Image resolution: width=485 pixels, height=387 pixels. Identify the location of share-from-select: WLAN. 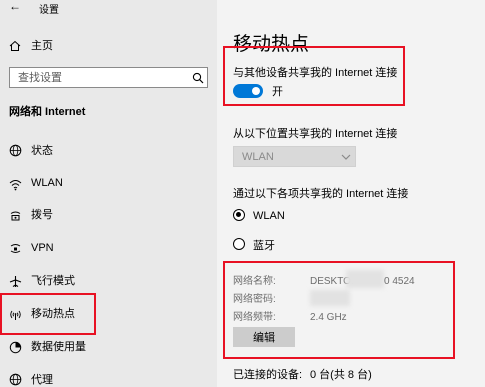
(294, 156).